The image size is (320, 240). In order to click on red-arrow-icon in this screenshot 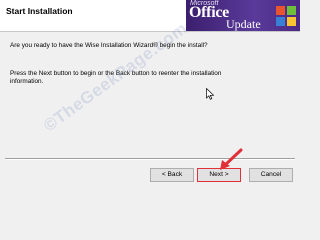, I will do `click(231, 159)`.